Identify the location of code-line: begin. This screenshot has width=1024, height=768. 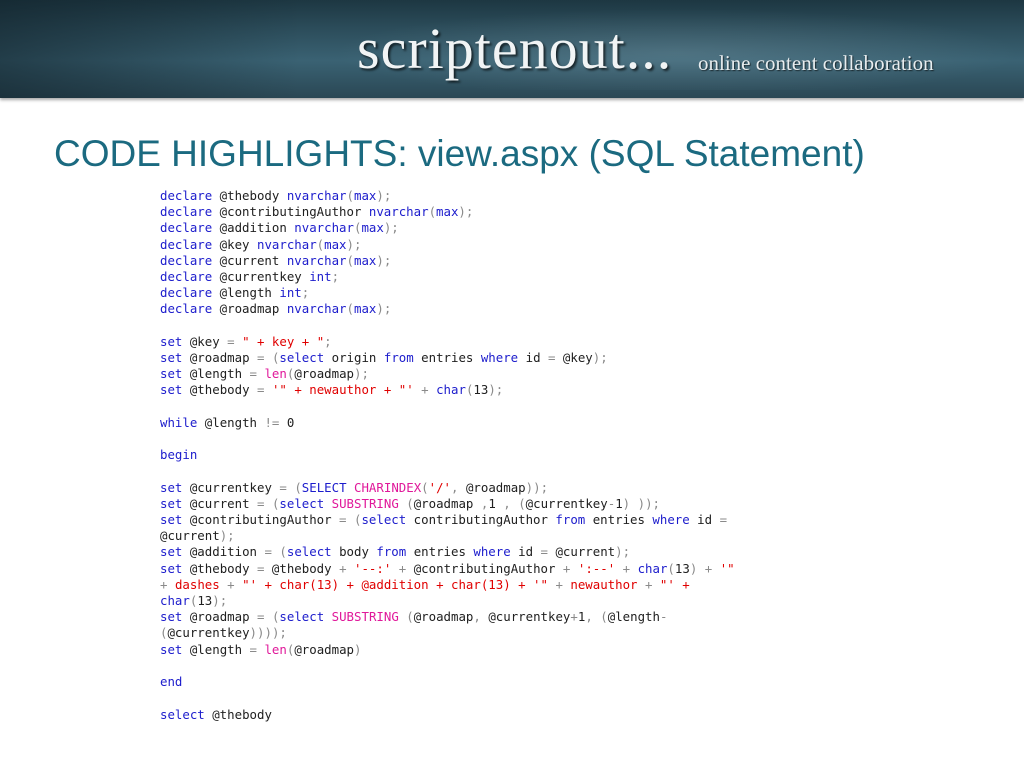
(179, 455).